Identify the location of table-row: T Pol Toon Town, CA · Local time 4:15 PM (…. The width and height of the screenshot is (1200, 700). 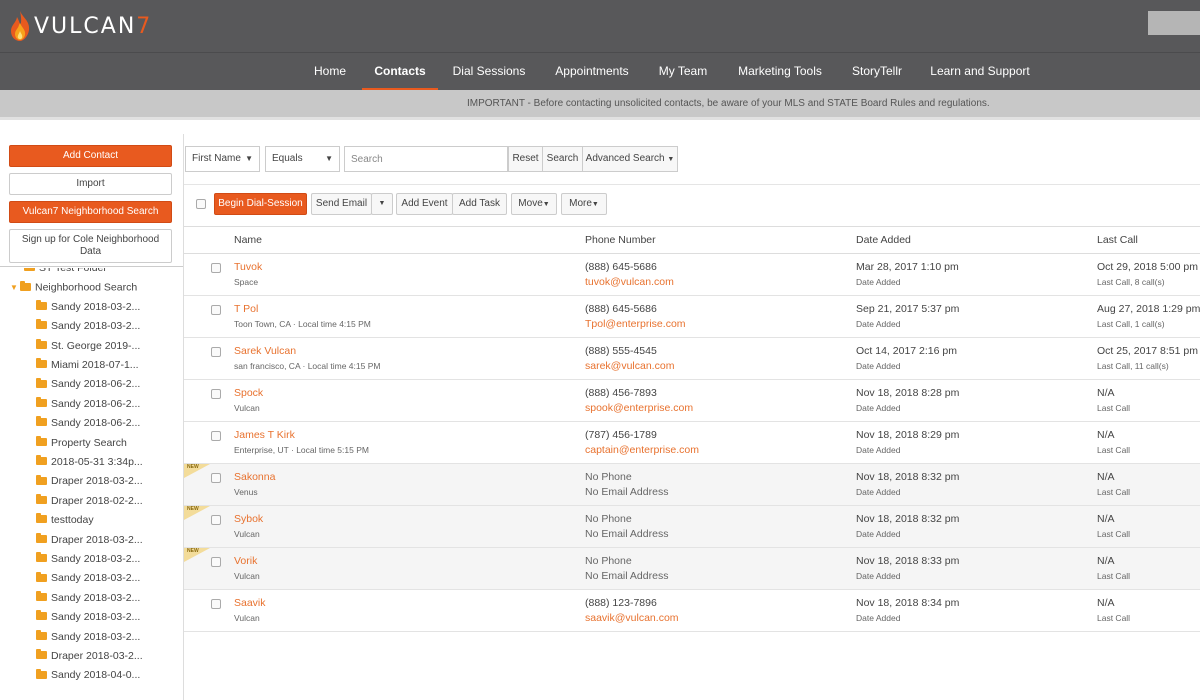
(692, 317).